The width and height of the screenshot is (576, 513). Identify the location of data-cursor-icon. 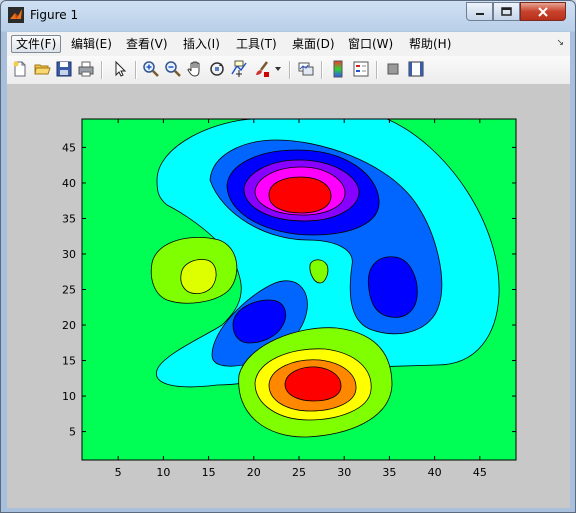
(239, 69).